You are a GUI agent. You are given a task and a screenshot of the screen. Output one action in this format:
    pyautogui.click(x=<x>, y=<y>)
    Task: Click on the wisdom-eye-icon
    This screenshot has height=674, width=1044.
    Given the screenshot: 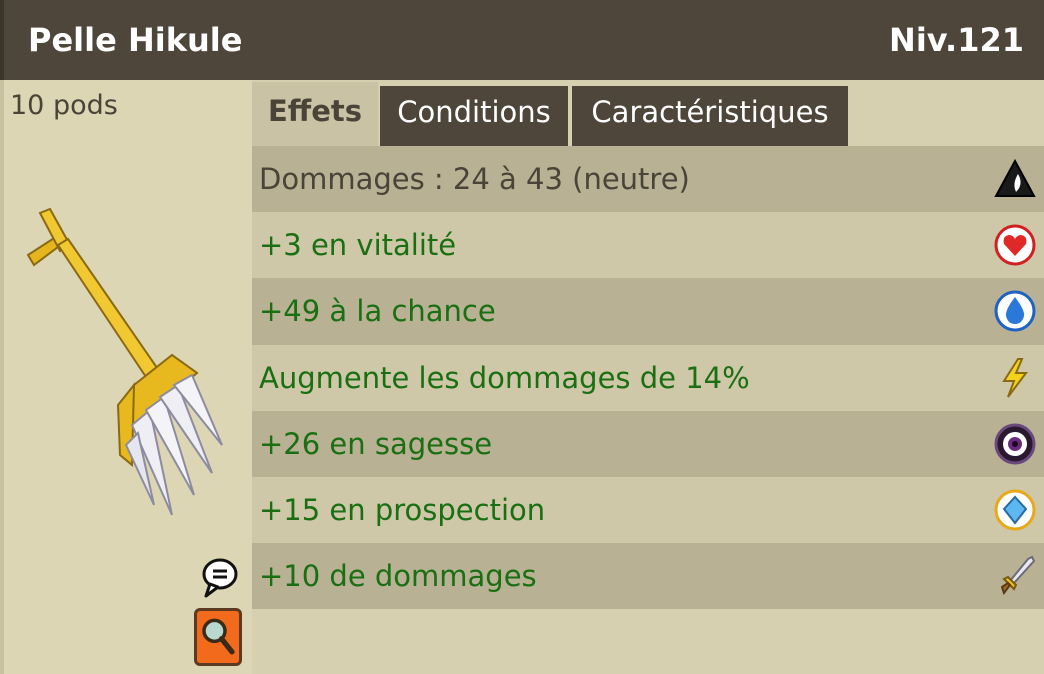 What is the action you would take?
    pyautogui.click(x=1015, y=444)
    